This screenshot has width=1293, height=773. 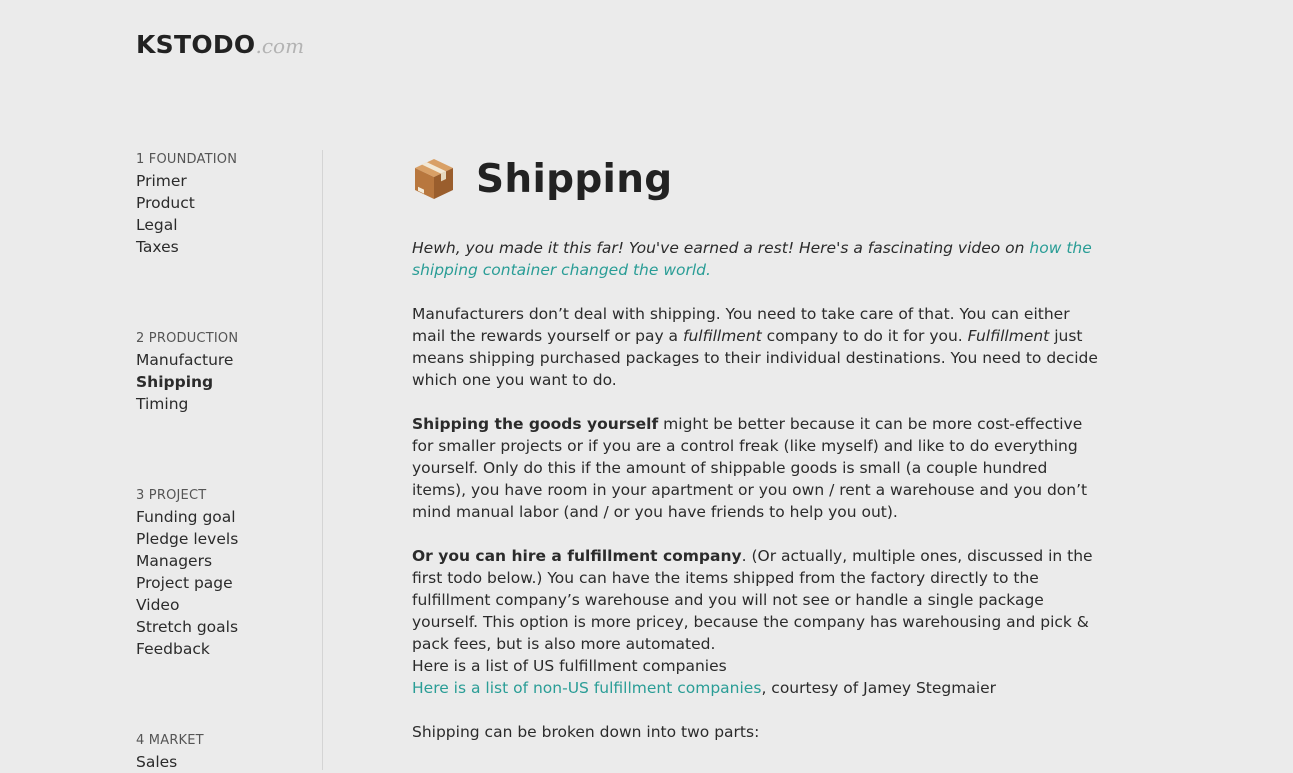 What do you see at coordinates (577, 556) in the screenshot?
I see `p4-bold: Or you can hire a fulfillment company` at bounding box center [577, 556].